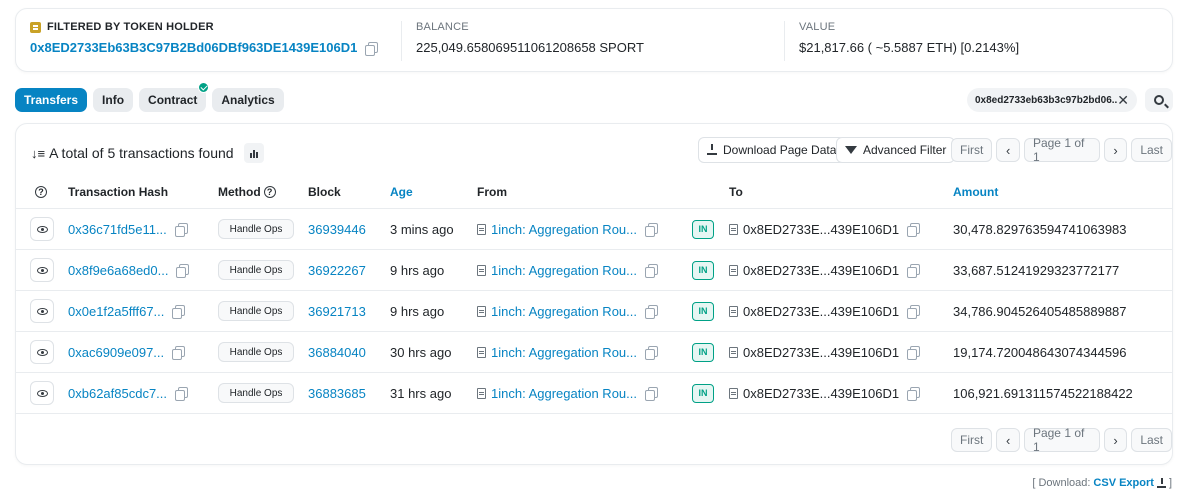 This screenshot has width=1200, height=503. What do you see at coordinates (1061, 150) in the screenshot?
I see `page-indicator: Page 1 of 1` at bounding box center [1061, 150].